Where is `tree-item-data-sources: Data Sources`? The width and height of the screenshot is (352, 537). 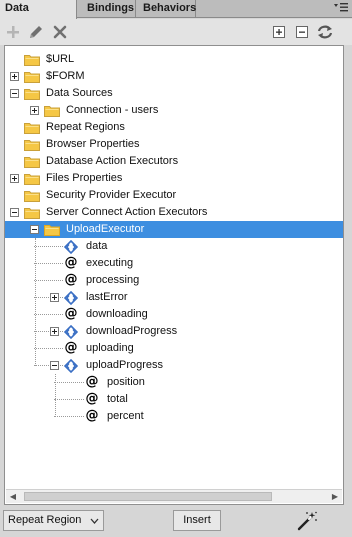 tree-item-data-sources: Data Sources is located at coordinates (174, 93).